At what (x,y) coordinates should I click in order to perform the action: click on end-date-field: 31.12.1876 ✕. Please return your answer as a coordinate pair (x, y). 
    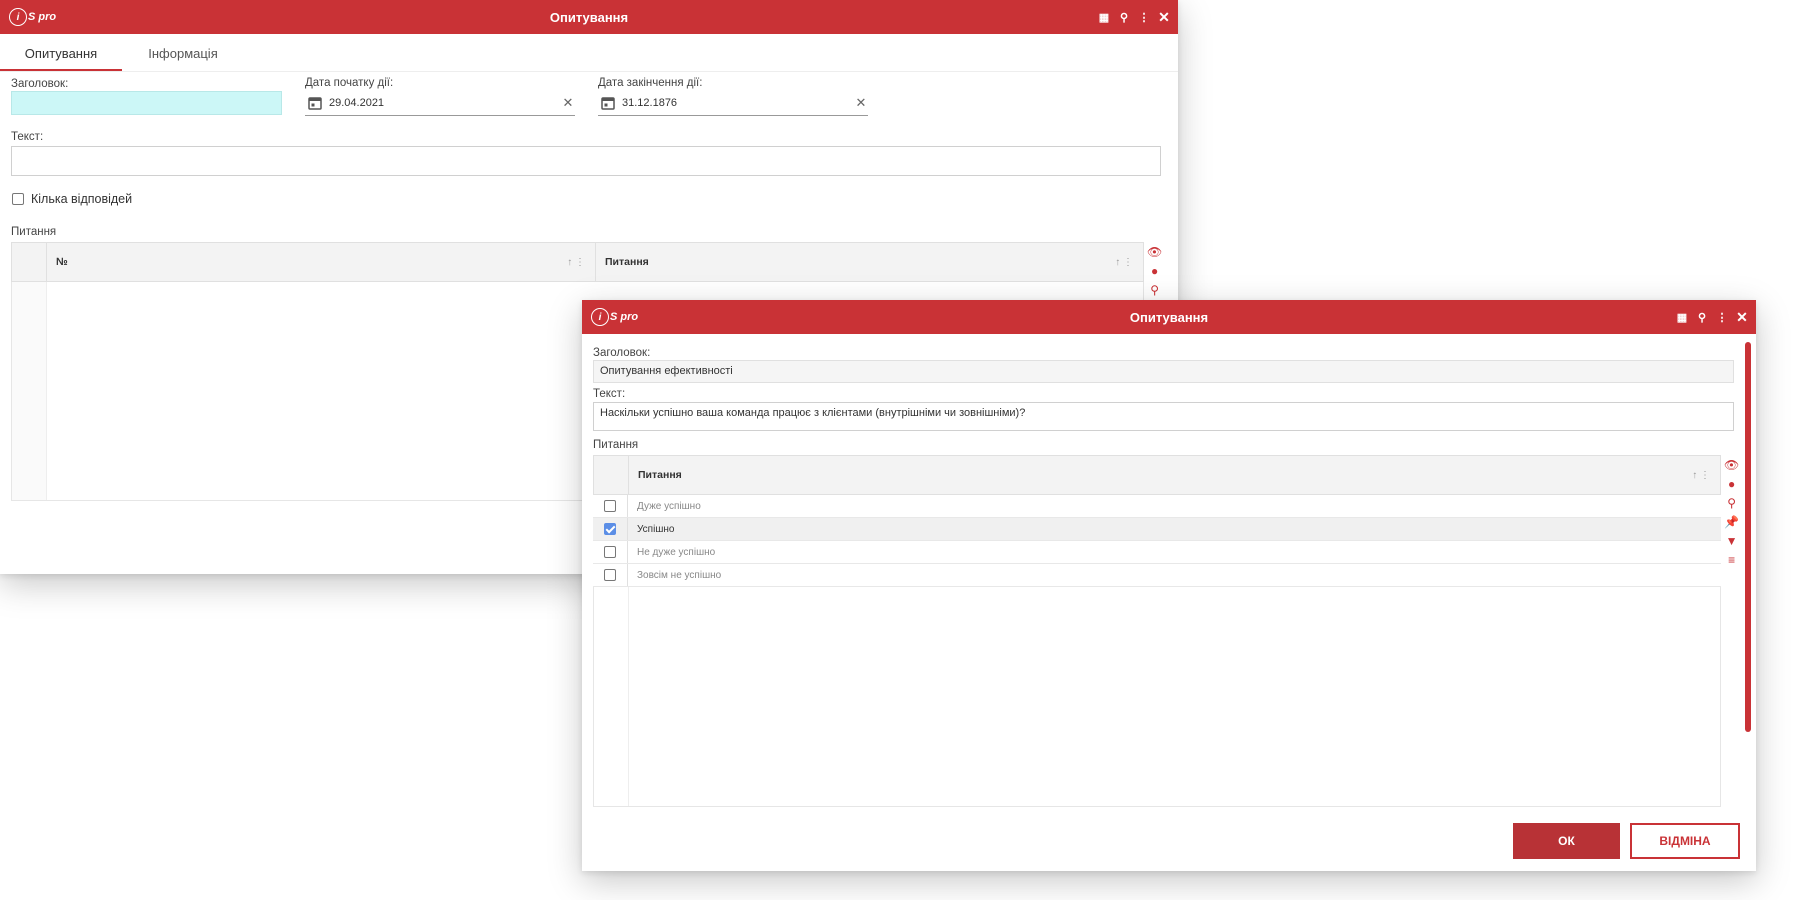
    Looking at the image, I should click on (733, 103).